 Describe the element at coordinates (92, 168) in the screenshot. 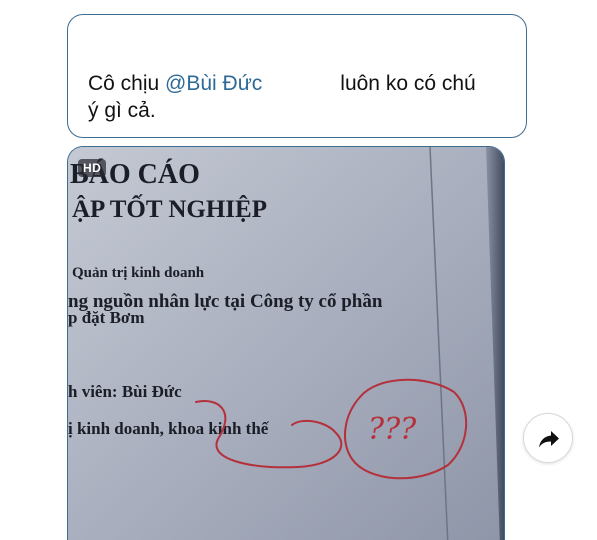

I see `hd-badge: HD` at that location.